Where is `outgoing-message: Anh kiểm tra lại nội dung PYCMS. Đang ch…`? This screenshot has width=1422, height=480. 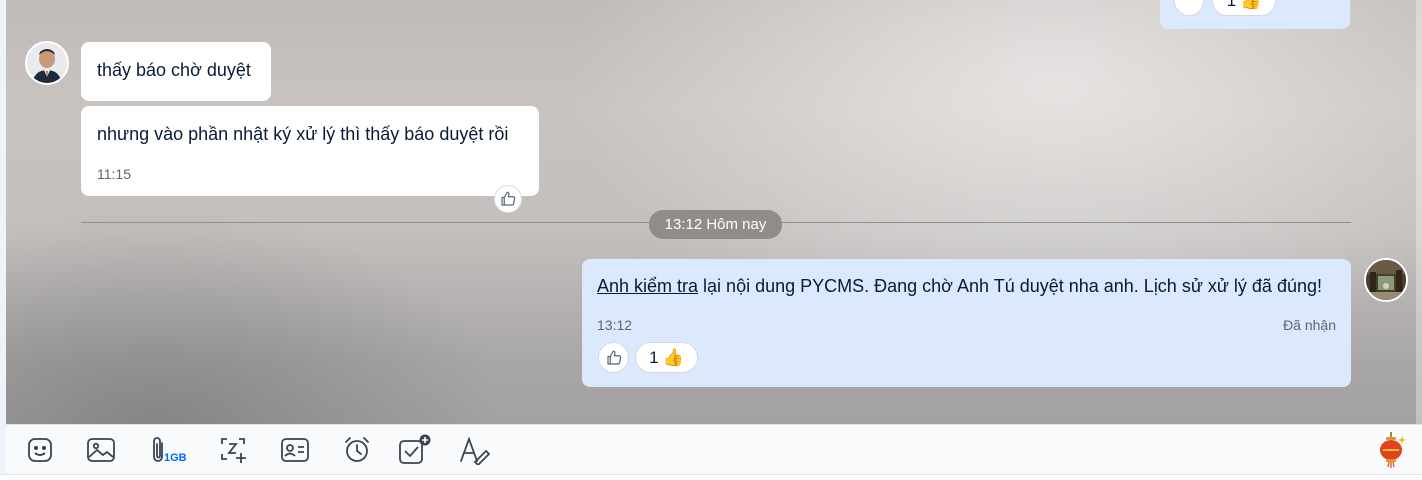
outgoing-message: Anh kiểm tra lại nội dung PYCMS. Đang ch… is located at coordinates (966, 323).